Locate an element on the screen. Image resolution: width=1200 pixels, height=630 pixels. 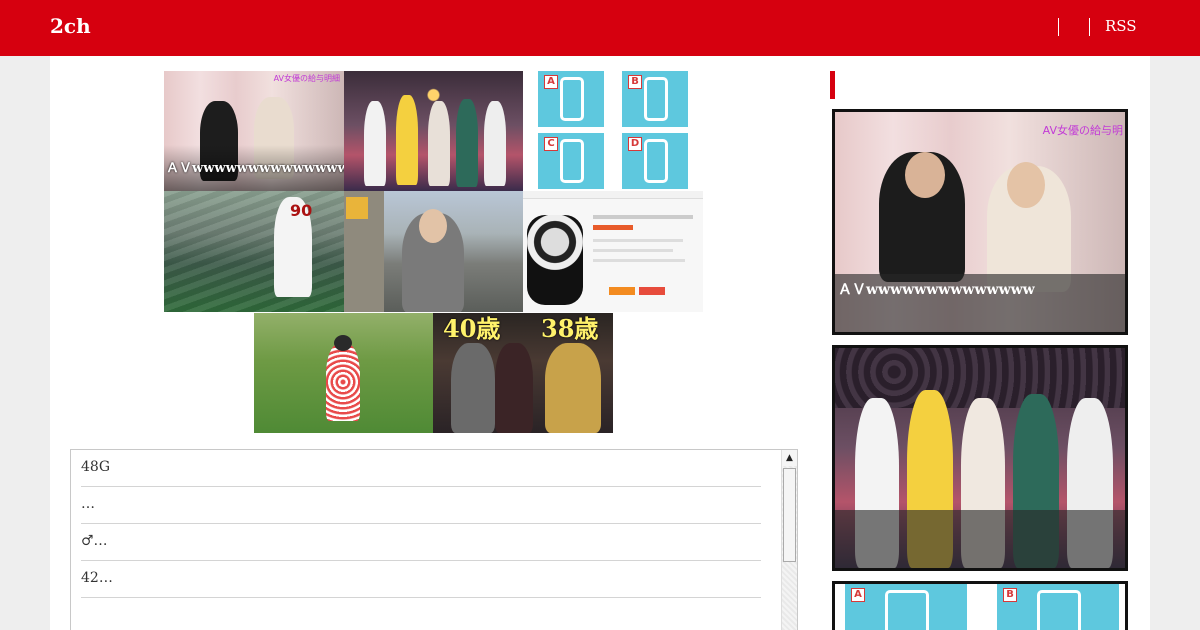
hoodie-image is located at coordinates (555, 260).